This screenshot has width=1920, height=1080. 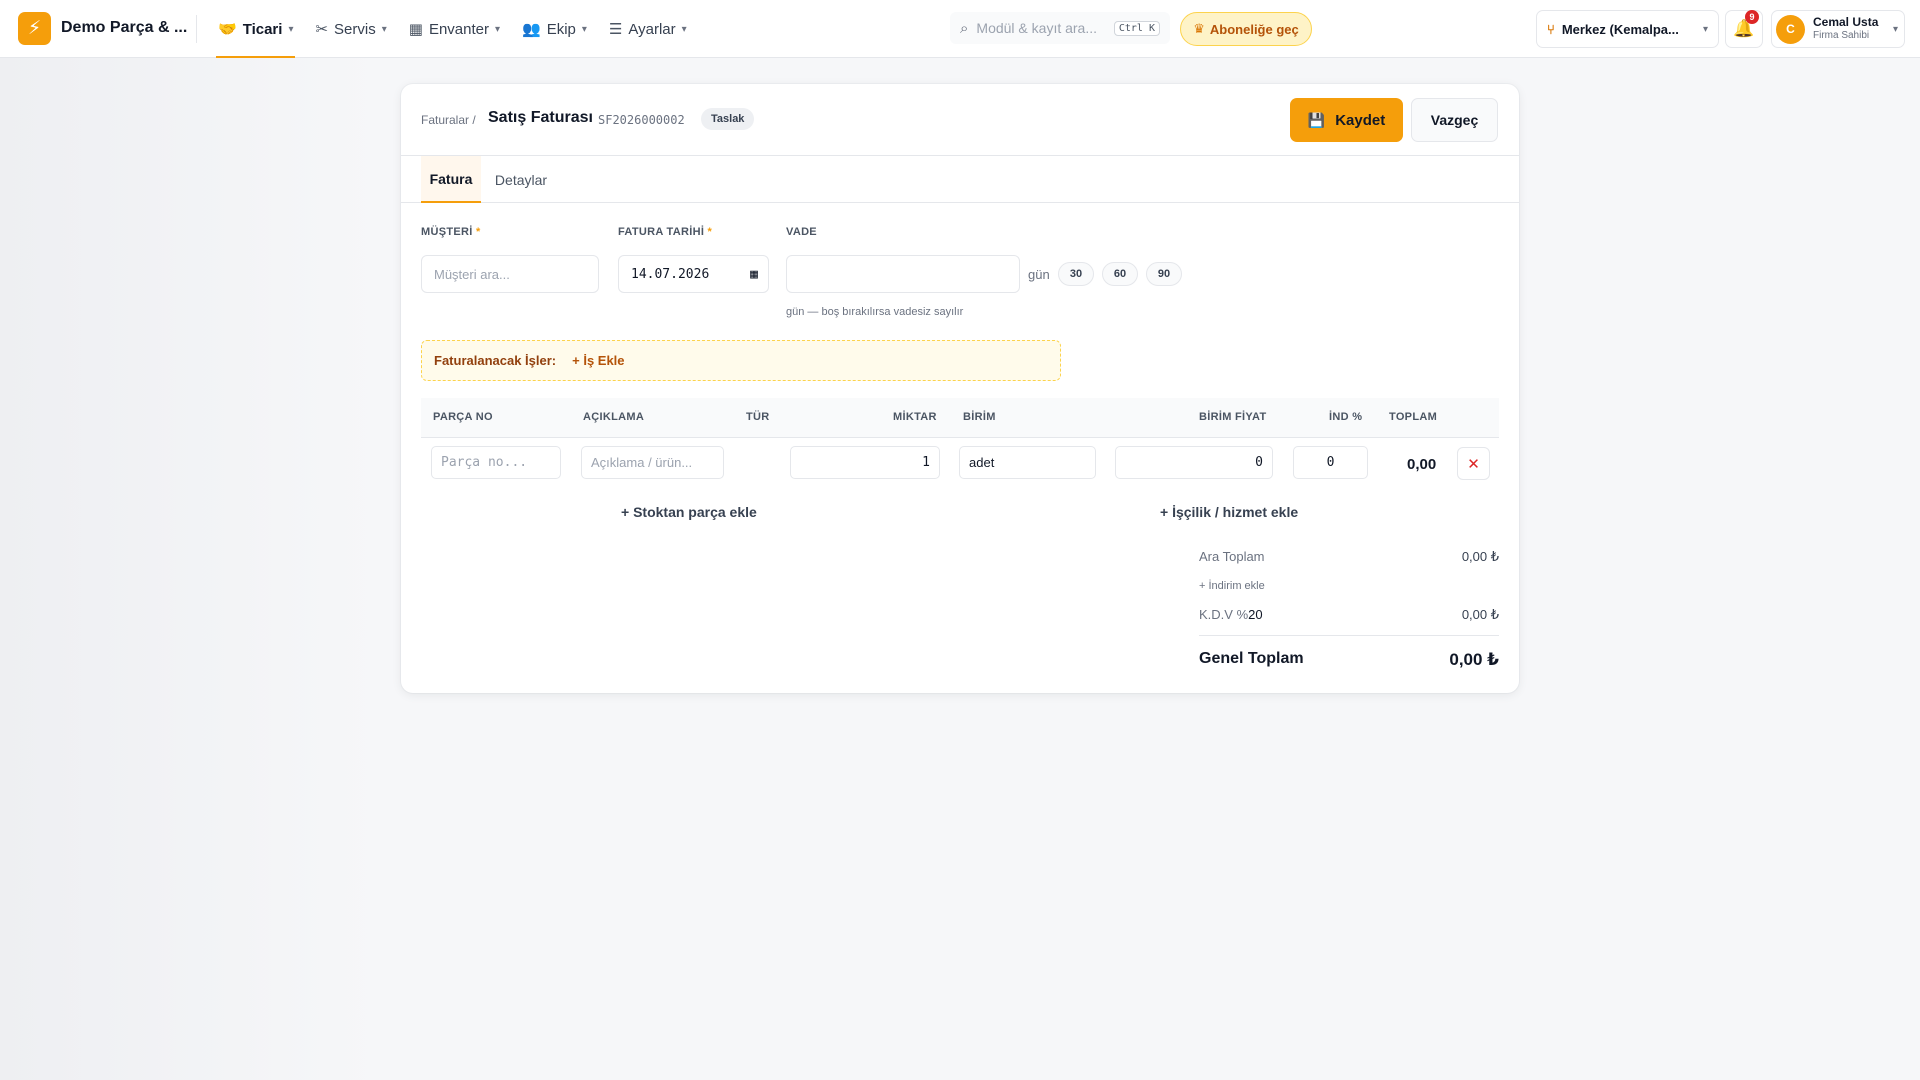 What do you see at coordinates (1255, 614) in the screenshot?
I see `vat-rate: 20` at bounding box center [1255, 614].